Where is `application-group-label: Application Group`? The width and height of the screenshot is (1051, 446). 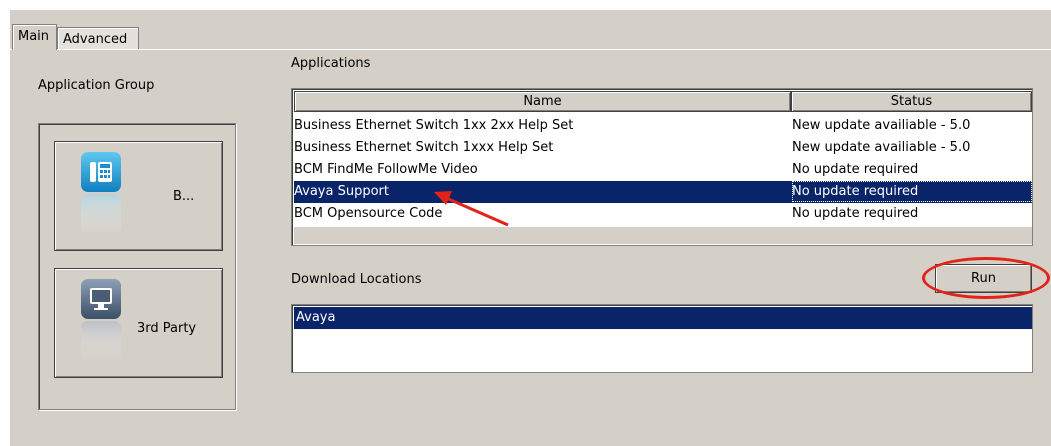
application-group-label: Application Group is located at coordinates (96, 85).